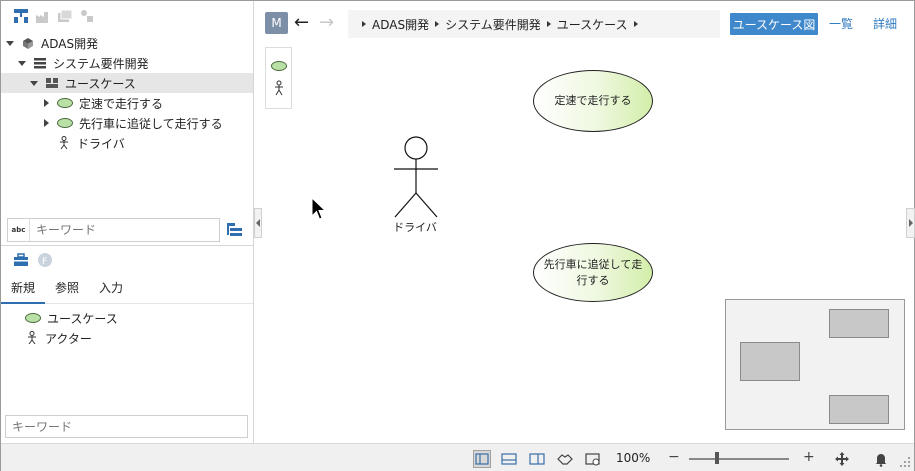 The height and width of the screenshot is (471, 915). I want to click on actor-tool-icon, so click(279, 89).